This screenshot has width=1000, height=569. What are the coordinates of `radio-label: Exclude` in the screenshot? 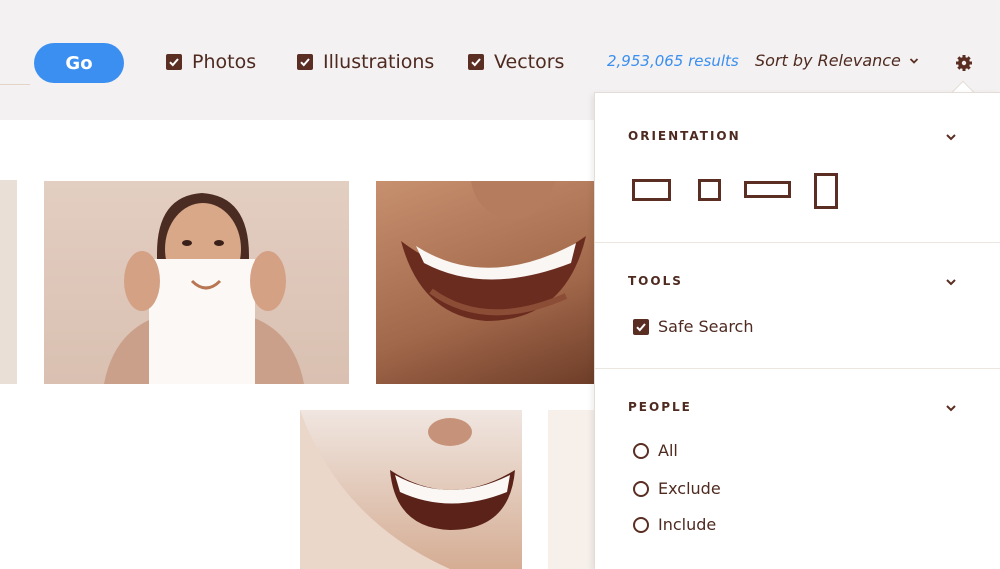 It's located at (689, 488).